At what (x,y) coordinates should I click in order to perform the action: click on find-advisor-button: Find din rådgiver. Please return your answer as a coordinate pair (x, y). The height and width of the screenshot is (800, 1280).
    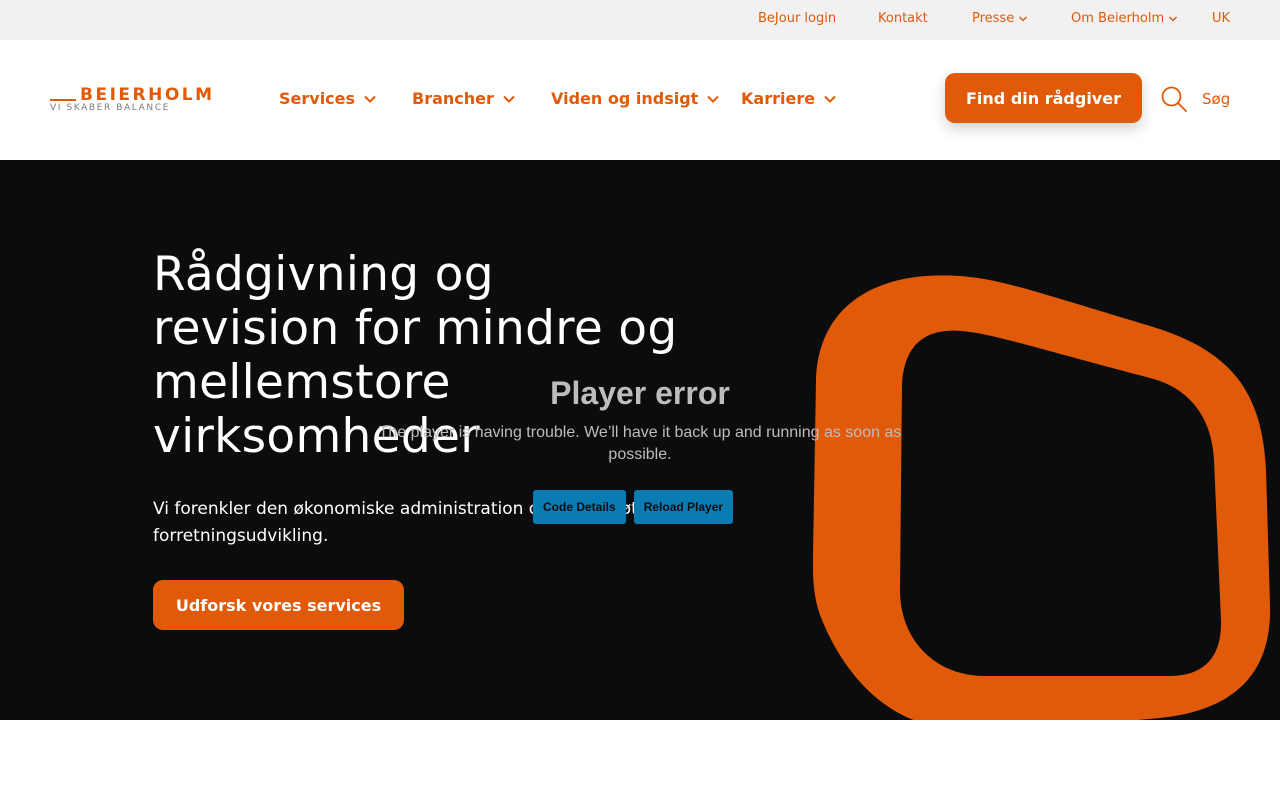
    Looking at the image, I should click on (1043, 98).